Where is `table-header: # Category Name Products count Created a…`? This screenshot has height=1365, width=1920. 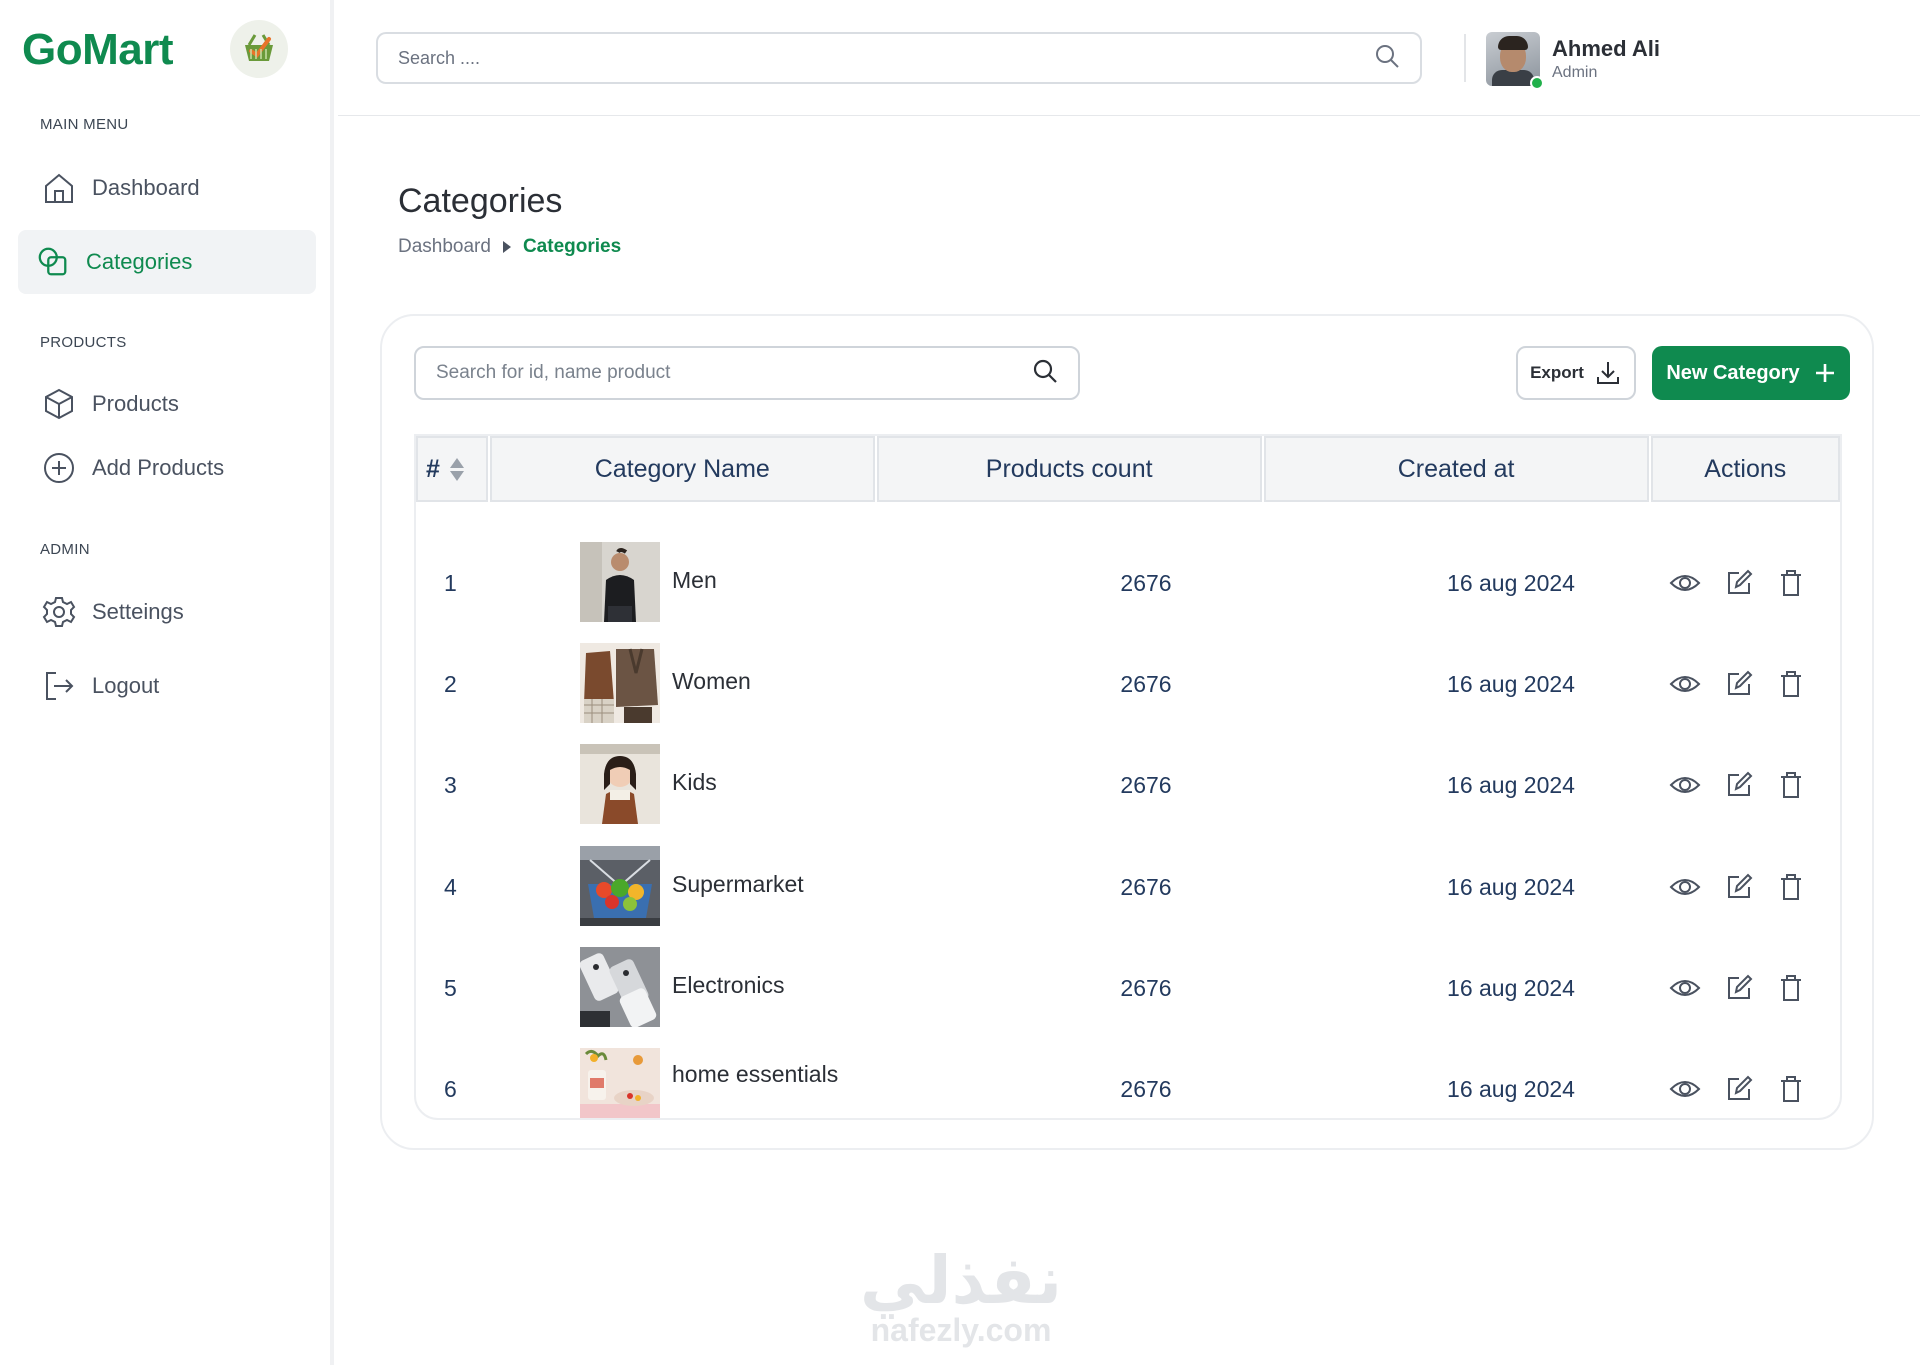
table-header: # Category Name Products count Created a… is located at coordinates (1128, 469).